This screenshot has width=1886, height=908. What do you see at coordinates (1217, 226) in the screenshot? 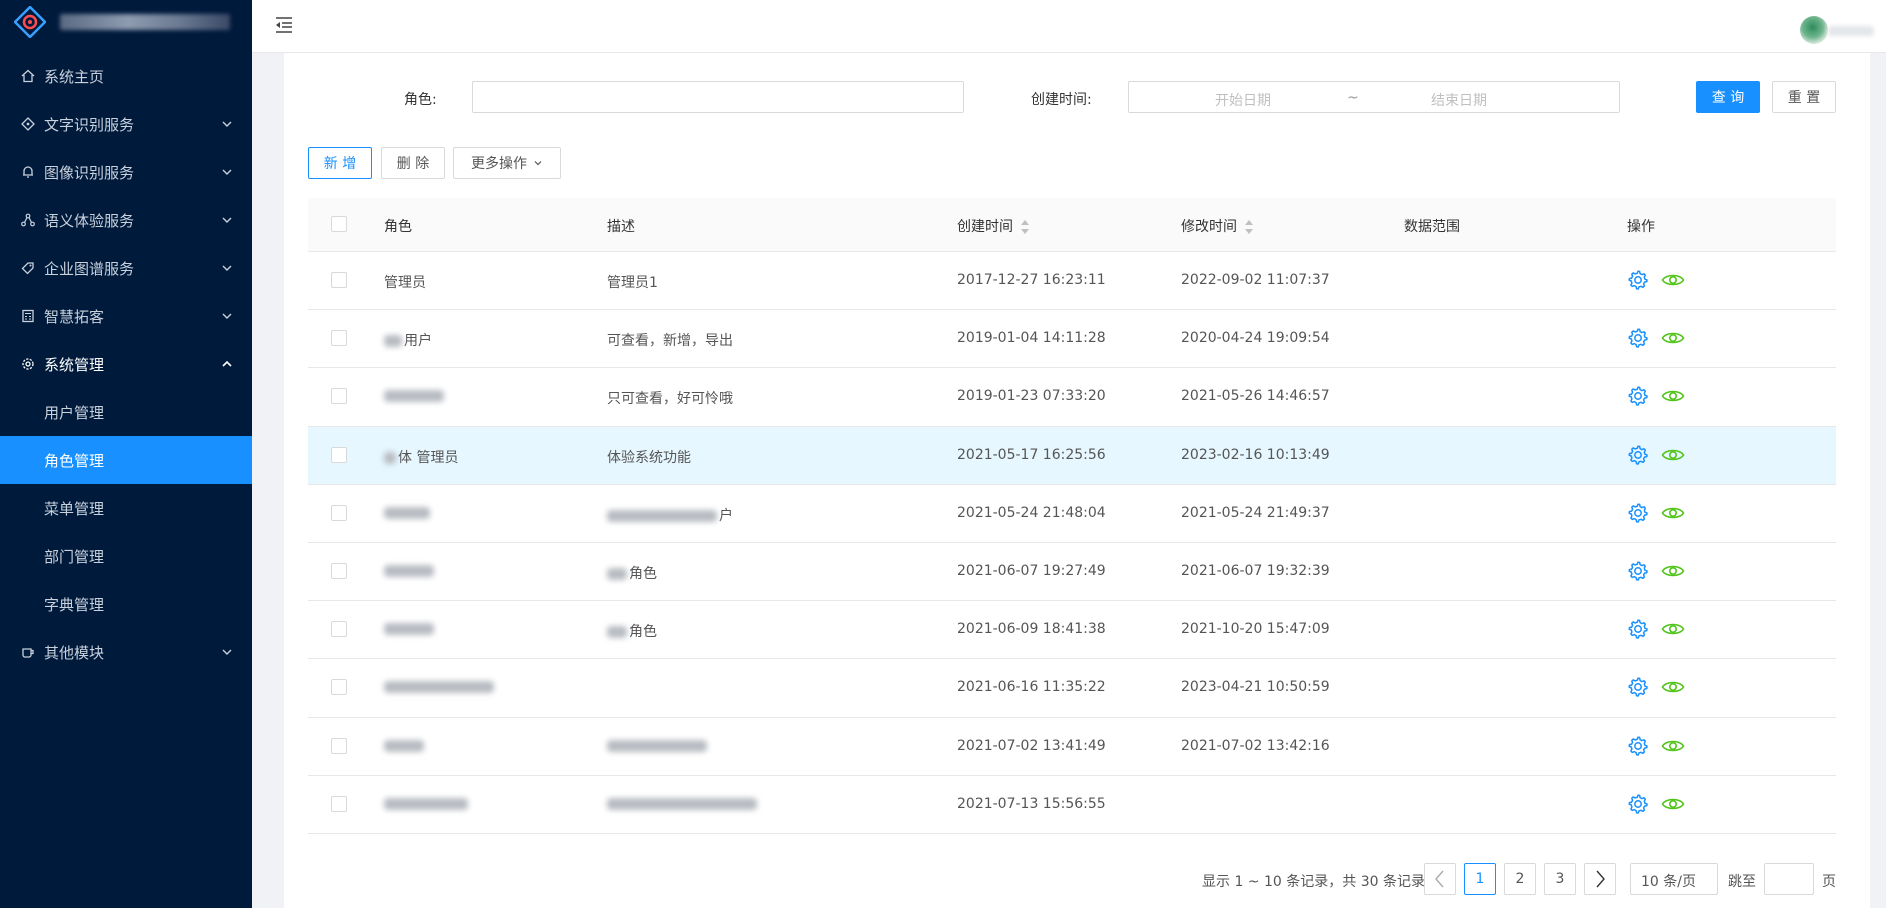
I see `header-modified-time: 修改时间` at bounding box center [1217, 226].